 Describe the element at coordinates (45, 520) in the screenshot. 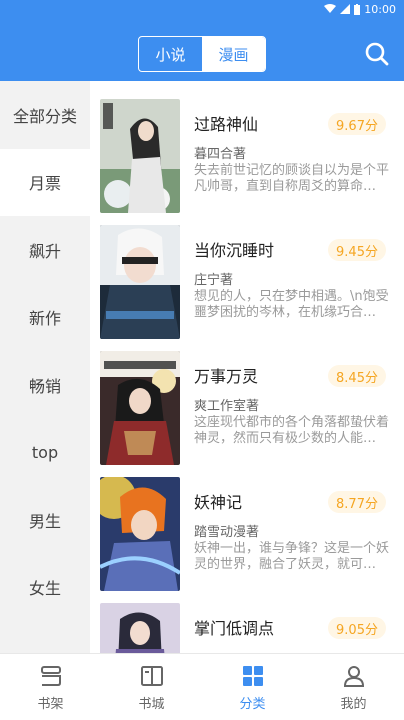

I see `sidebar-item-male: 男生` at that location.